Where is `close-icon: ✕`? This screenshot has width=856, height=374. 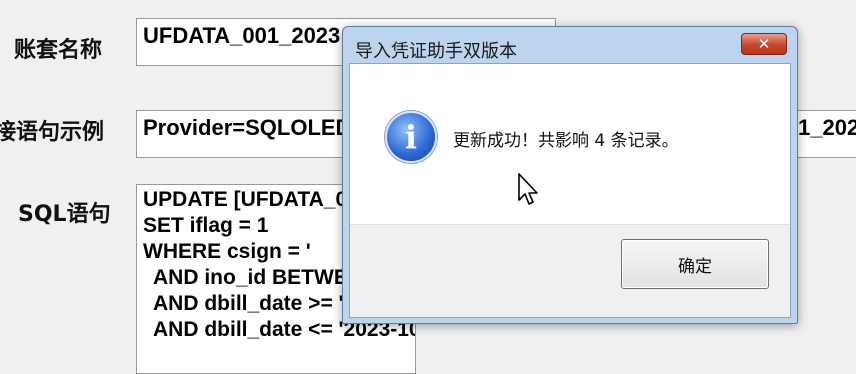 close-icon: ✕ is located at coordinates (764, 44).